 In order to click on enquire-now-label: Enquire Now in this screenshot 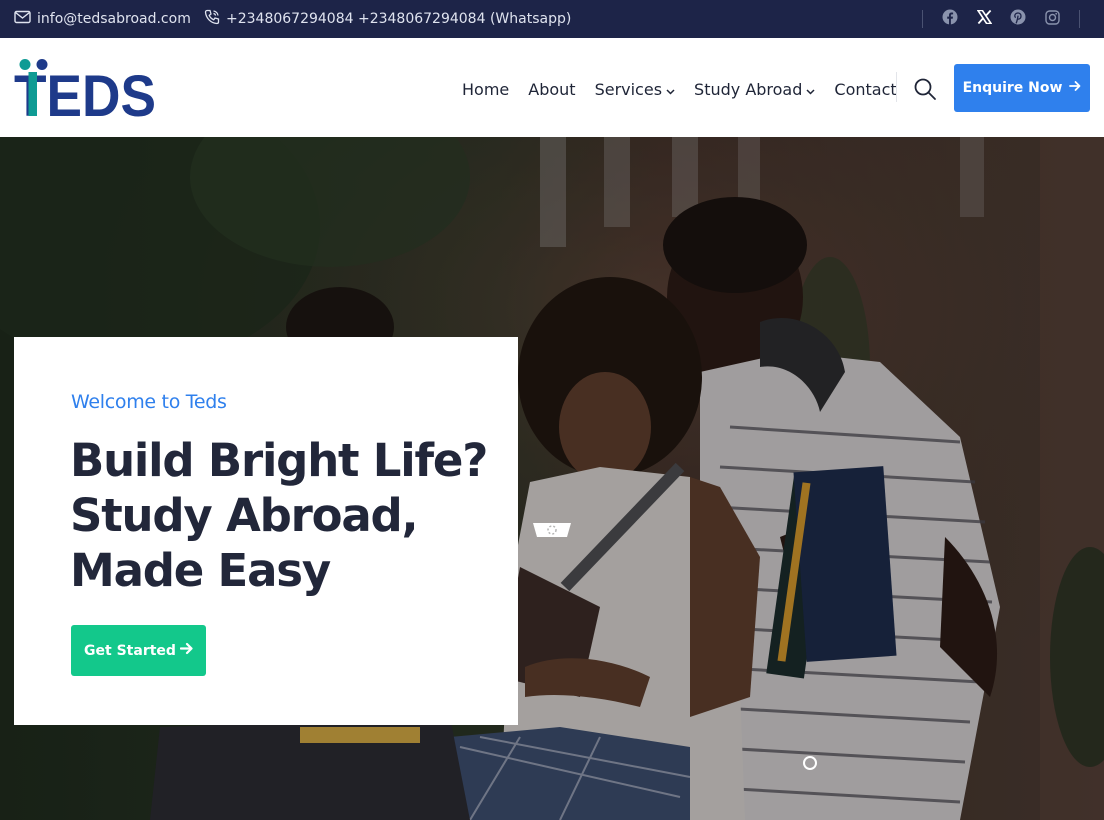, I will do `click(1012, 88)`.